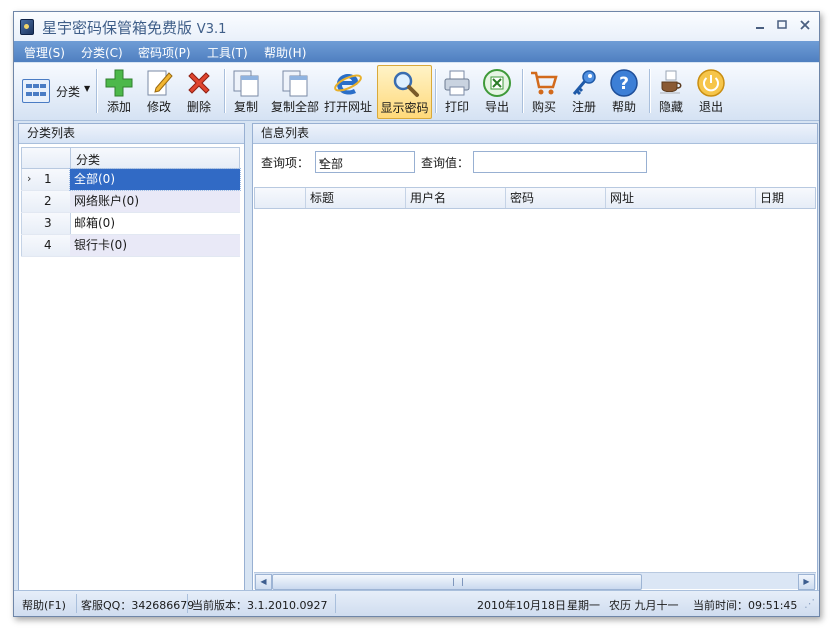 This screenshot has width=840, height=637. Describe the element at coordinates (245, 107) in the screenshot. I see `copy-button-label: 复制` at that location.